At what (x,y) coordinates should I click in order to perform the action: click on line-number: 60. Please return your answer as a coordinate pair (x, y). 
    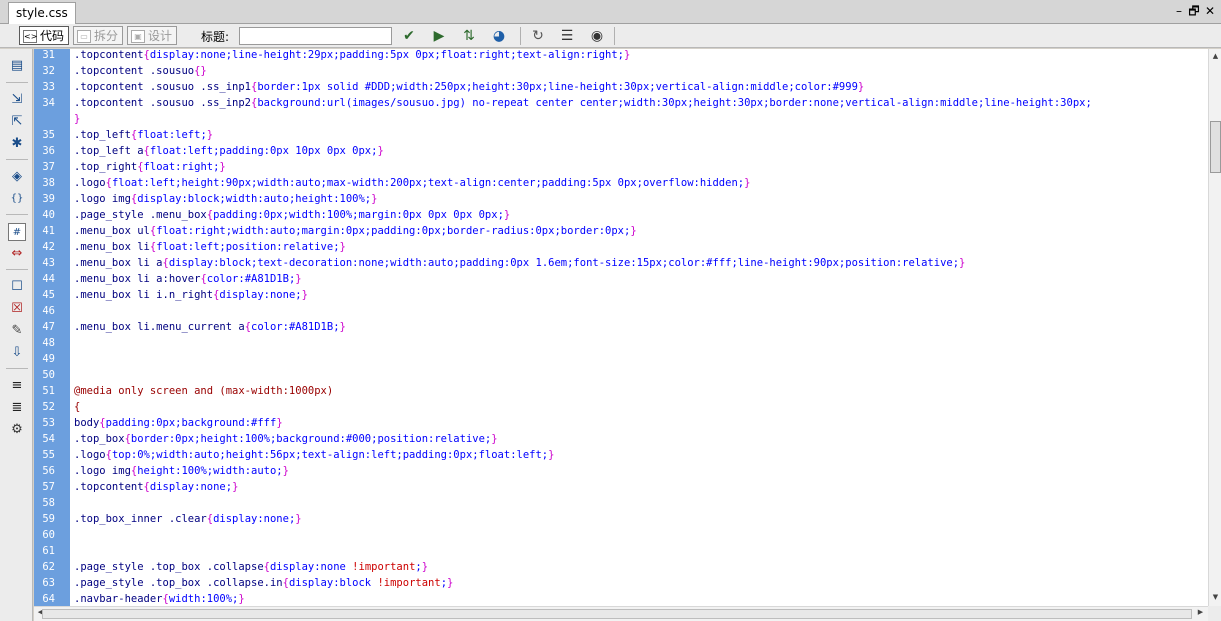
    Looking at the image, I should click on (48, 535).